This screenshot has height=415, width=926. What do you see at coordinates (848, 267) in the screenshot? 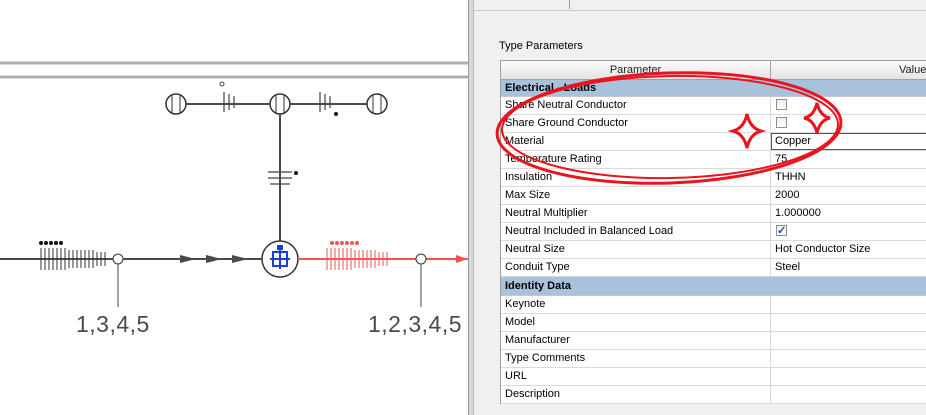
I see `param-value: Steel` at bounding box center [848, 267].